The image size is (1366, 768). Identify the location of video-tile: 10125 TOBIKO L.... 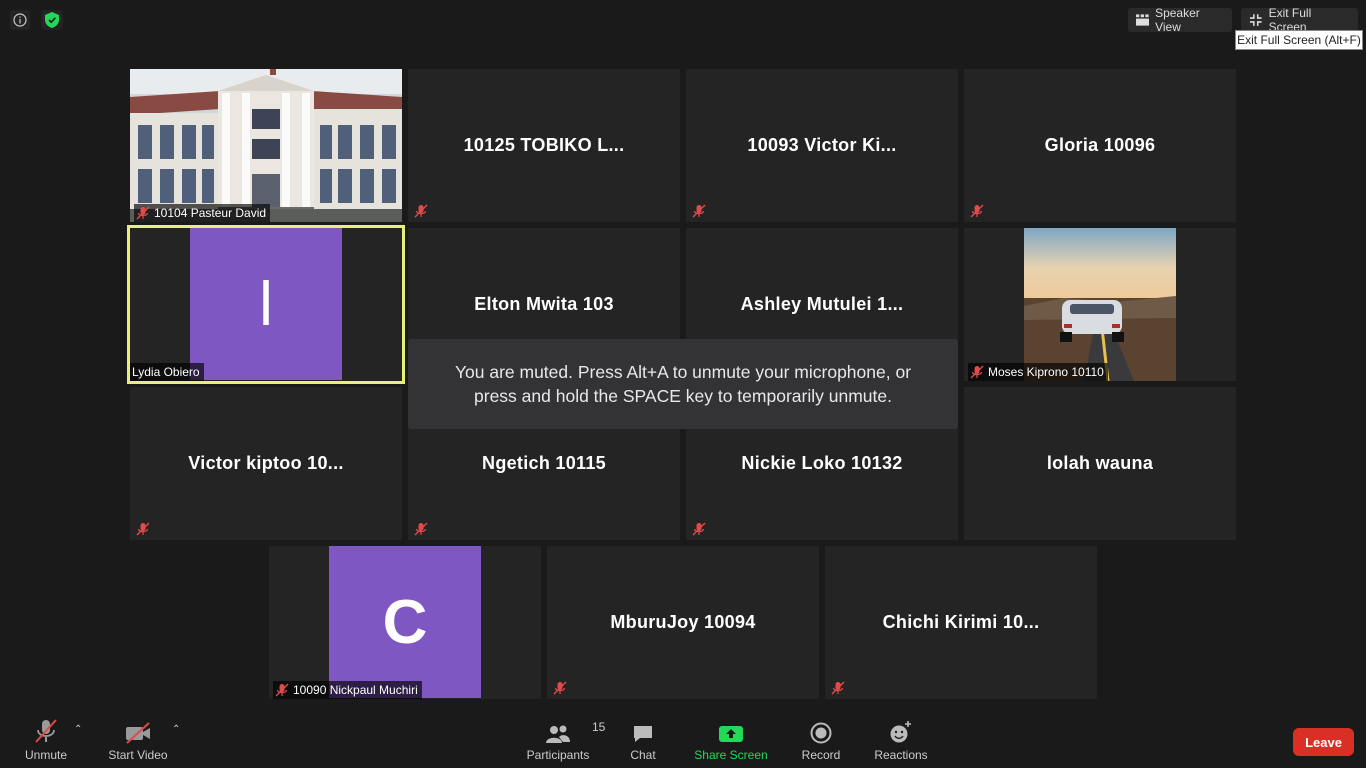
(544, 145).